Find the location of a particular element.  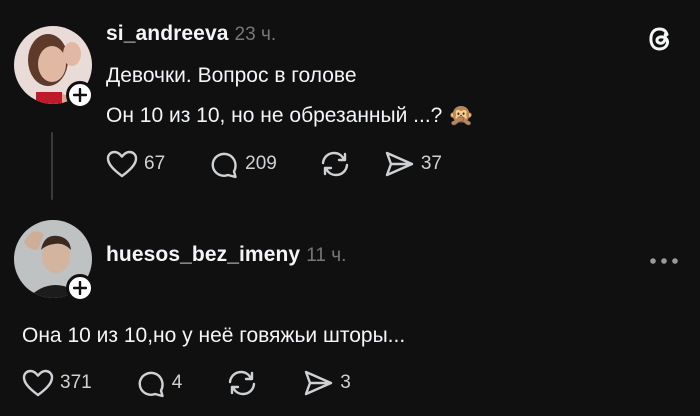

comment-button: 4 is located at coordinates (158, 383).